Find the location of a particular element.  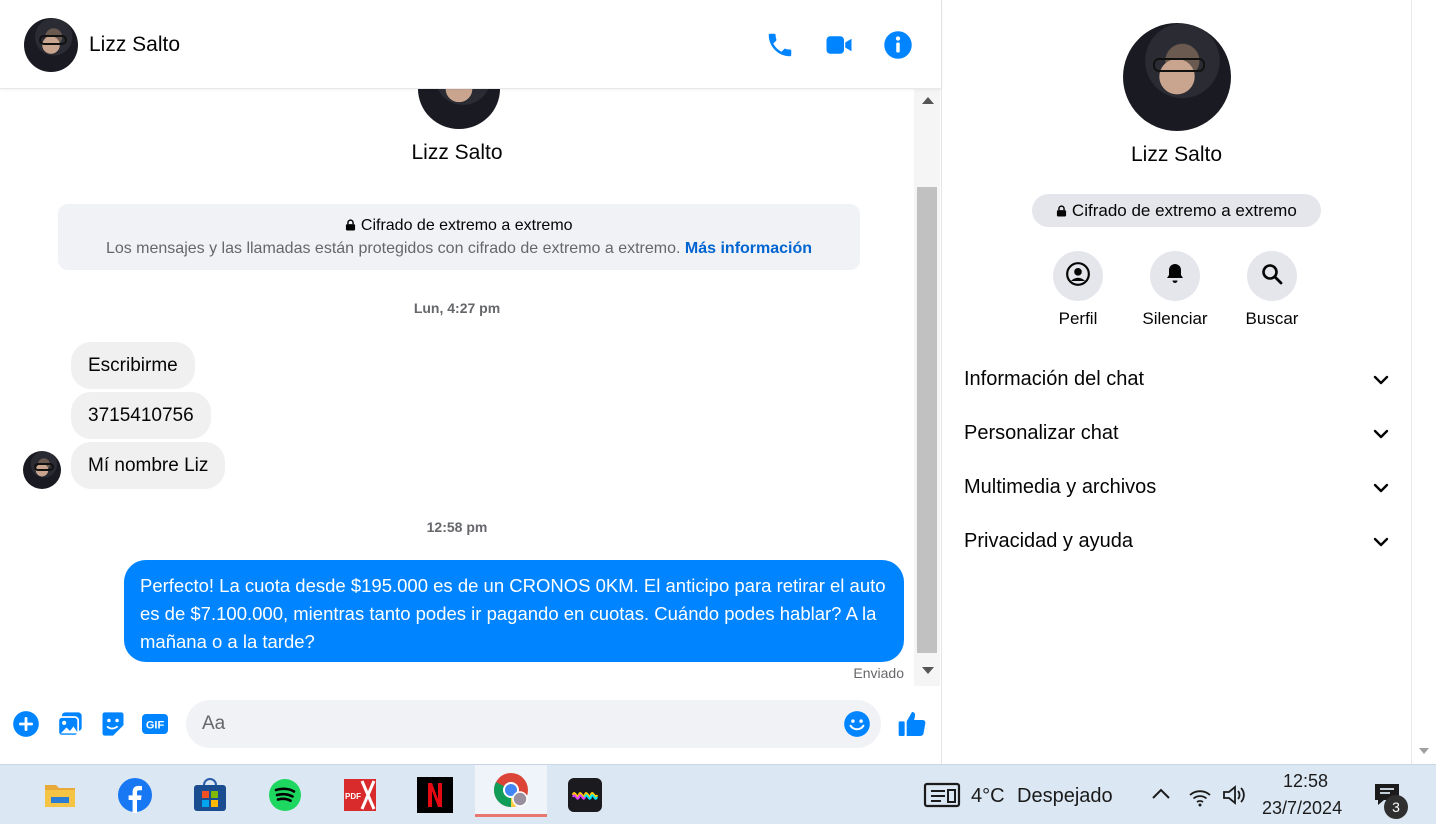

windows-taskbar: PDF 4°C Despejado 12:58 23/7/2024 3 is located at coordinates (718, 794).